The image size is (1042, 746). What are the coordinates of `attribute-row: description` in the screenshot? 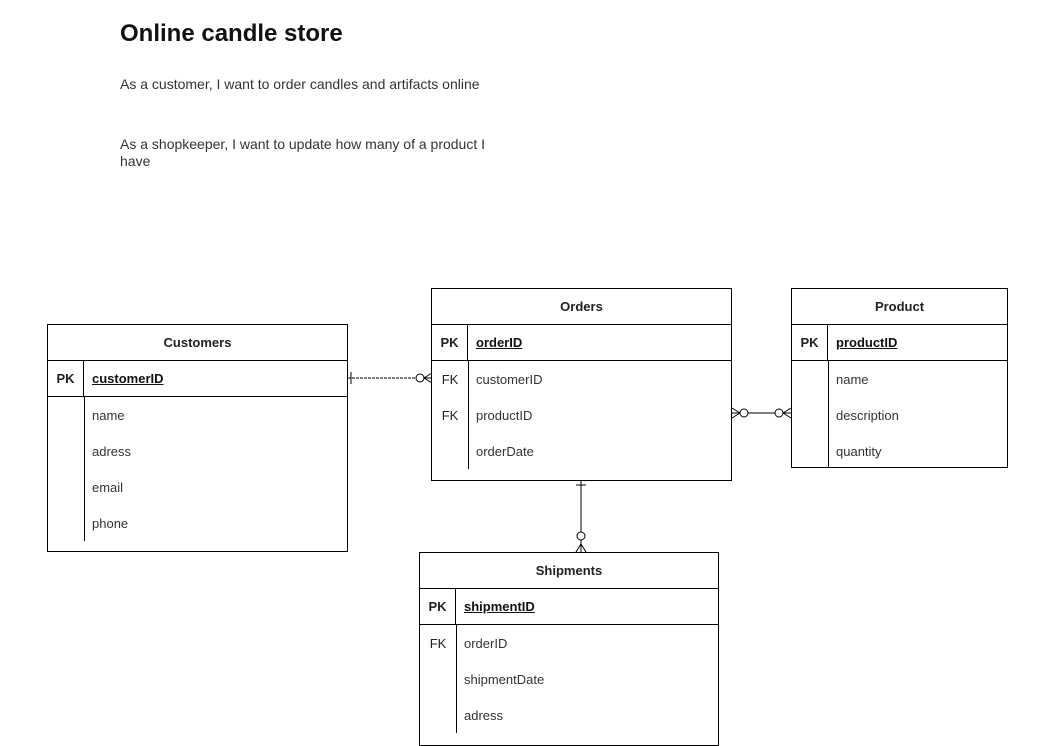 It's located at (899, 415).